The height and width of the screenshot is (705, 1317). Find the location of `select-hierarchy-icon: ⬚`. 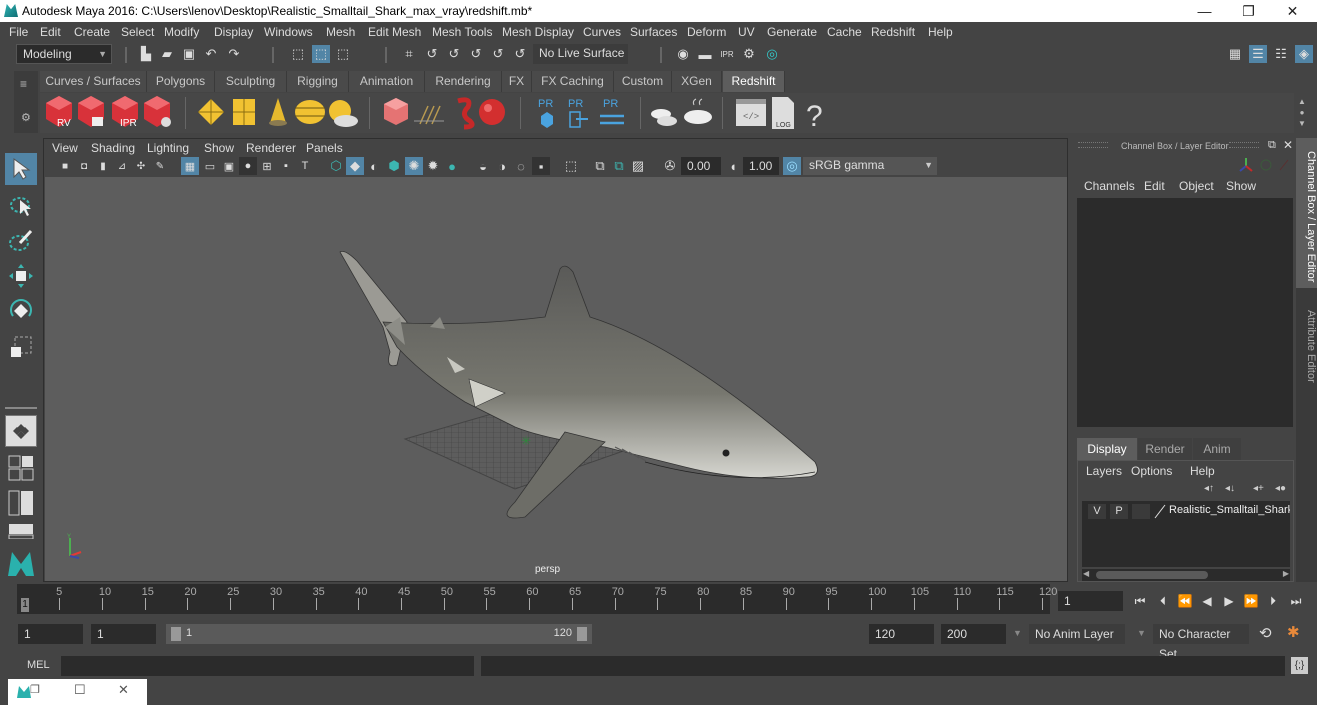

select-hierarchy-icon: ⬚ is located at coordinates (298, 54).